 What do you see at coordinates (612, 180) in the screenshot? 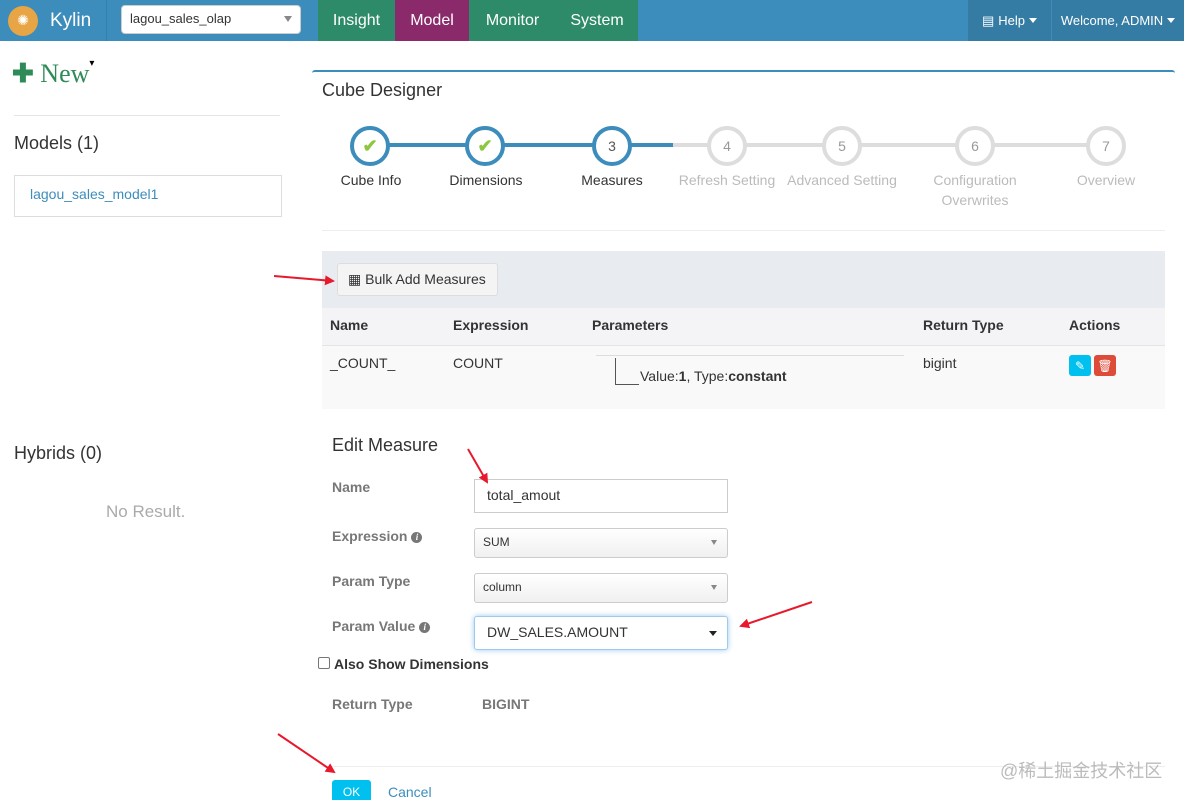
I see `step-3-label: Measures` at bounding box center [612, 180].